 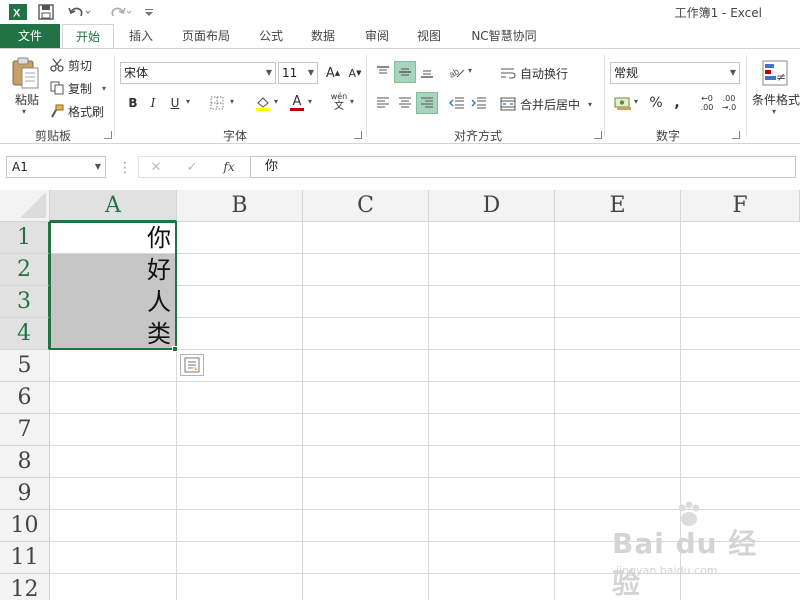 What do you see at coordinates (25, 430) in the screenshot?
I see `row-header-7: 7` at bounding box center [25, 430].